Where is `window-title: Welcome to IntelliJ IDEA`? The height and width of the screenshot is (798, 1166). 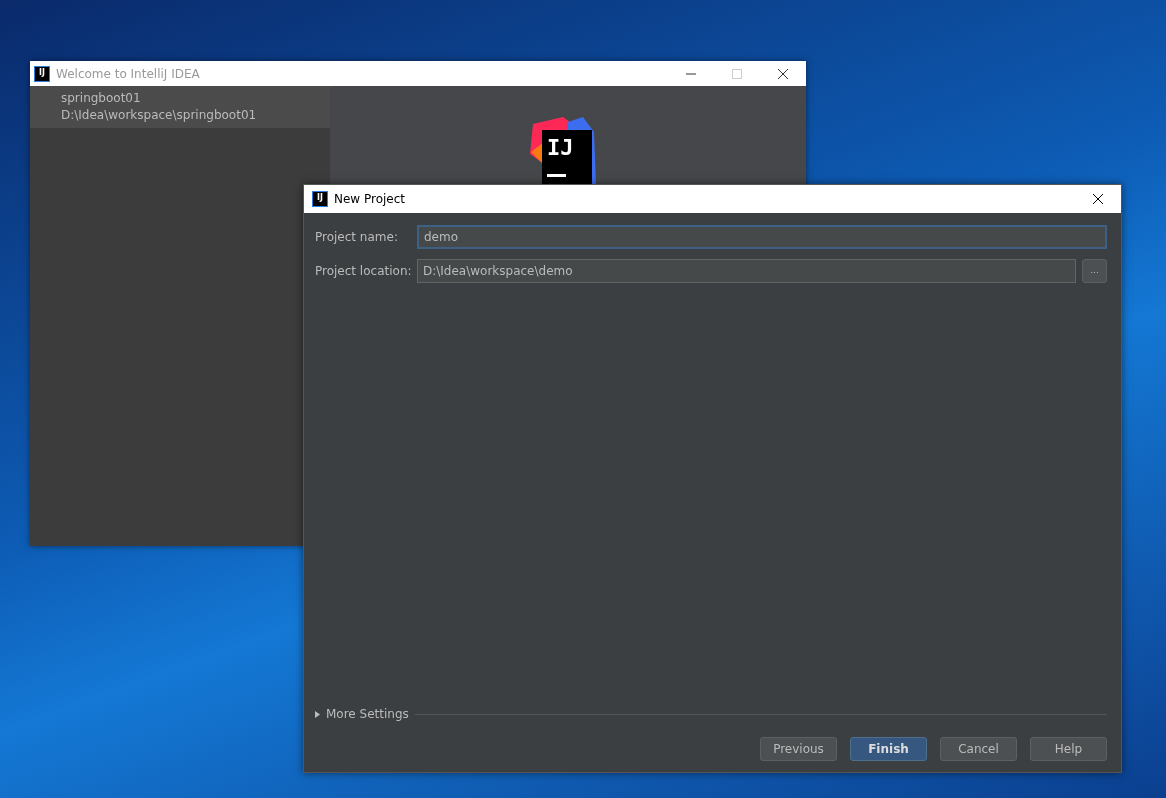 window-title: Welcome to IntelliJ IDEA is located at coordinates (128, 74).